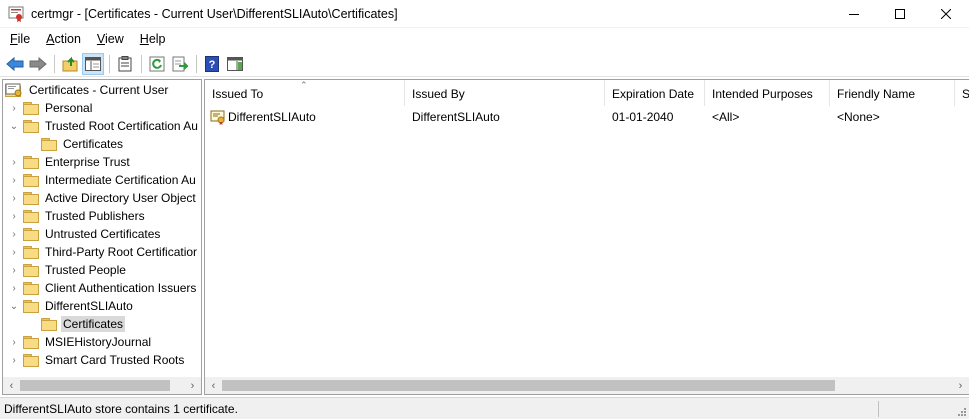 The width and height of the screenshot is (969, 419). What do you see at coordinates (87, 90) in the screenshot?
I see `tree-root: Certificates - Current User` at bounding box center [87, 90].